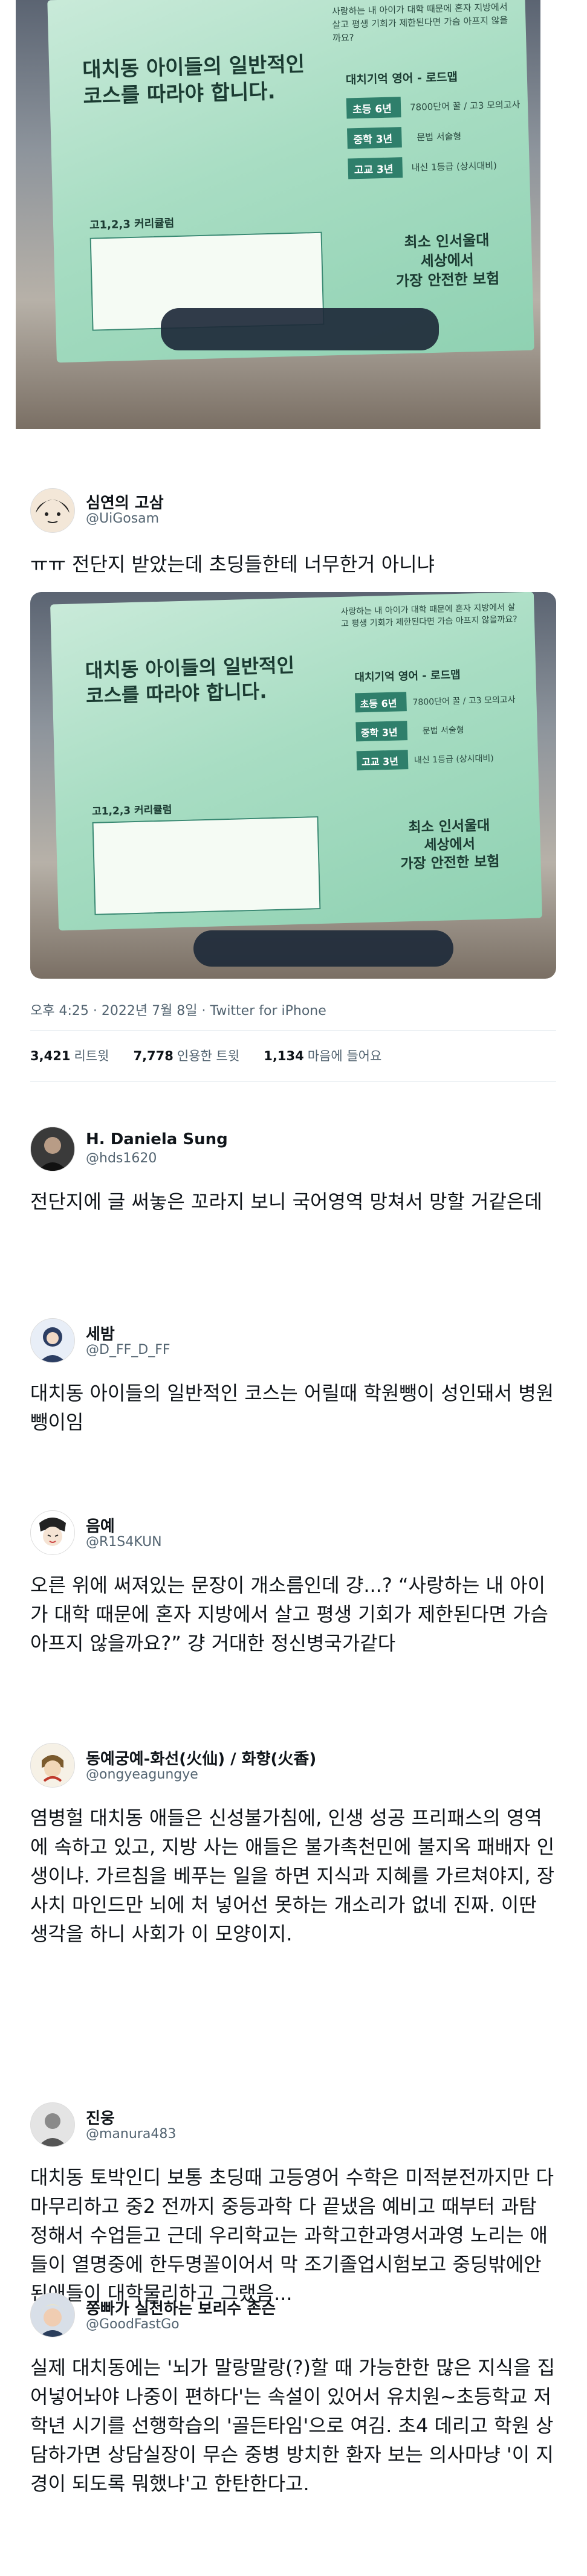 This screenshot has width=587, height=2576. What do you see at coordinates (133, 2324) in the screenshot?
I see `user-handle: @GoodFastGo` at bounding box center [133, 2324].